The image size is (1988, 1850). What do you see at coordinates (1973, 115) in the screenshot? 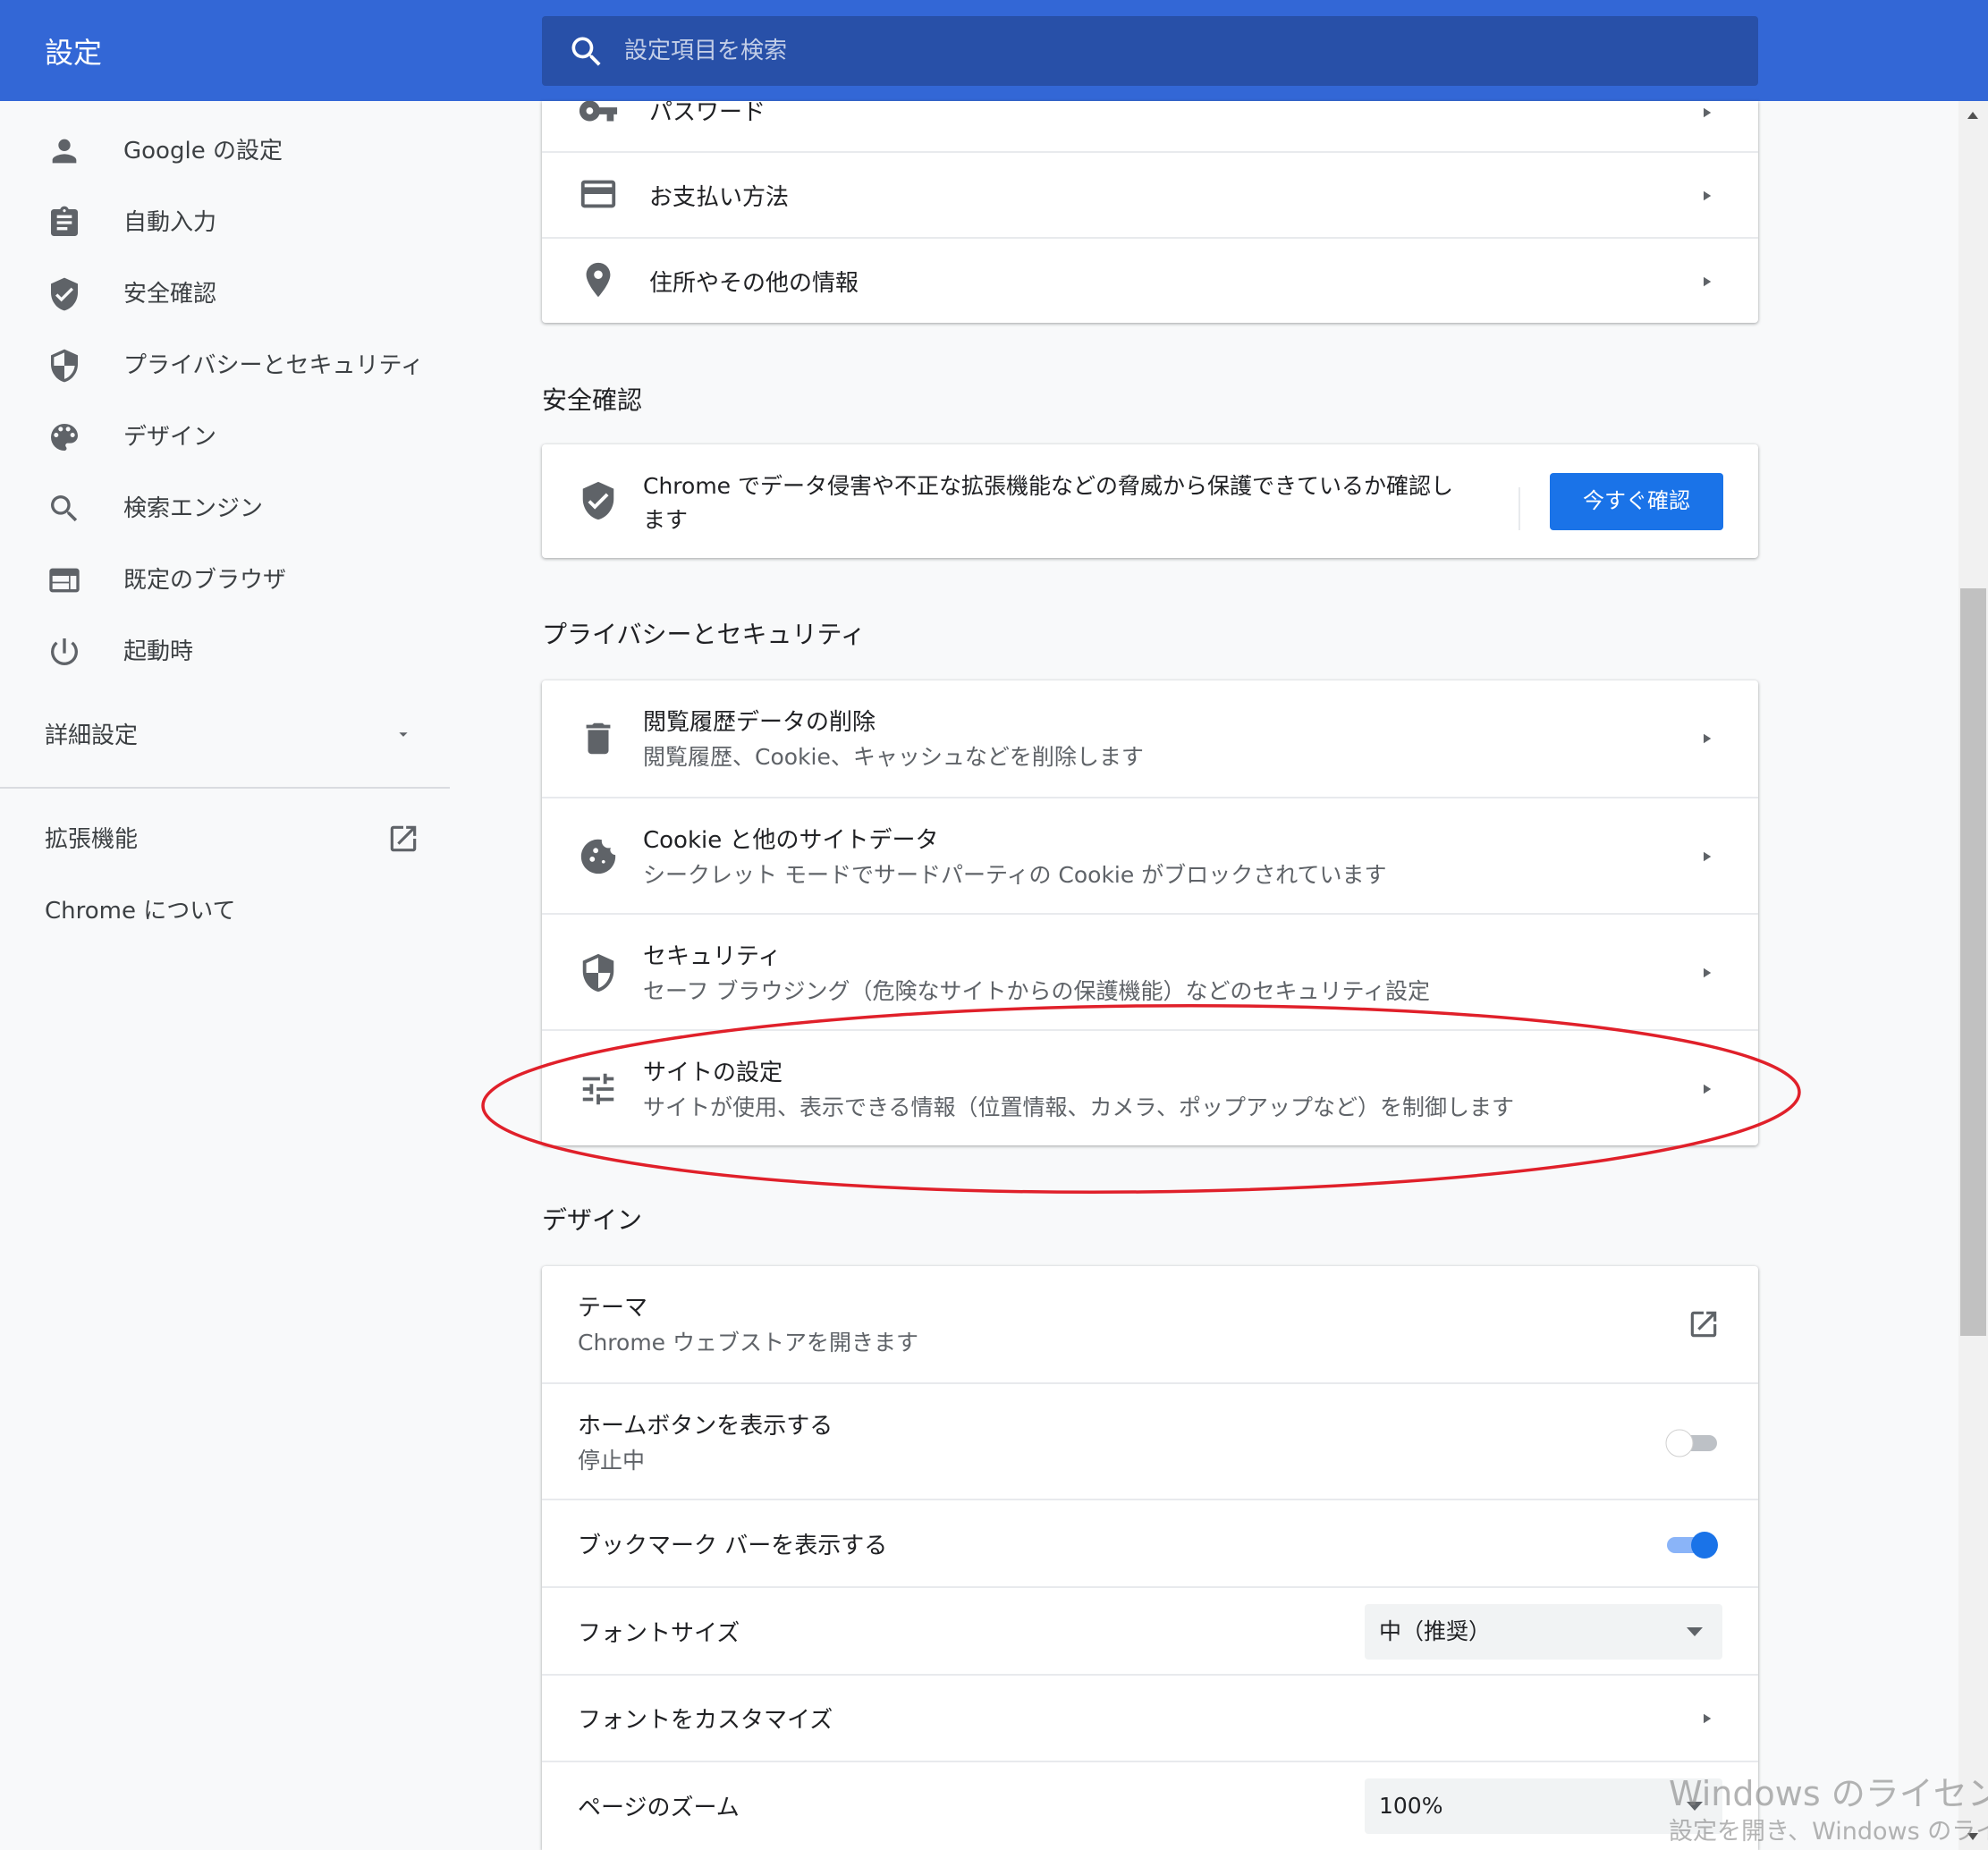
I see `scroll-up-arrow-icon` at bounding box center [1973, 115].